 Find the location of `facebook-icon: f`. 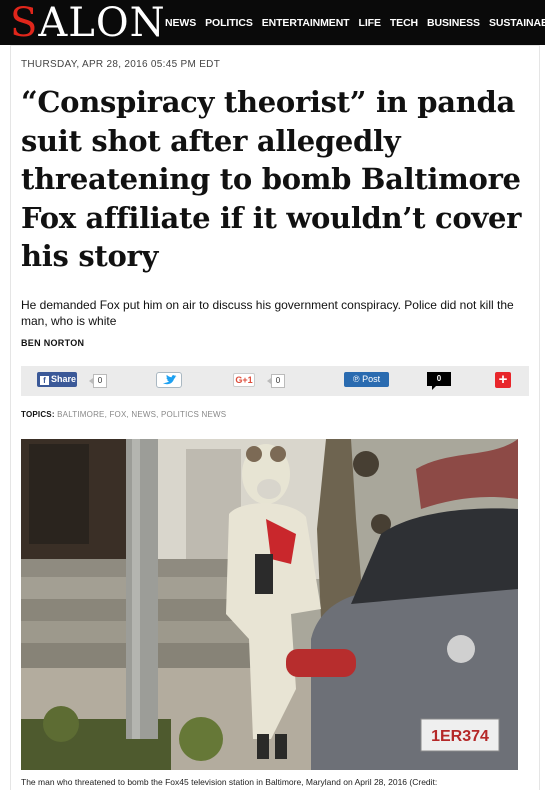

facebook-icon: f is located at coordinates (44, 380).